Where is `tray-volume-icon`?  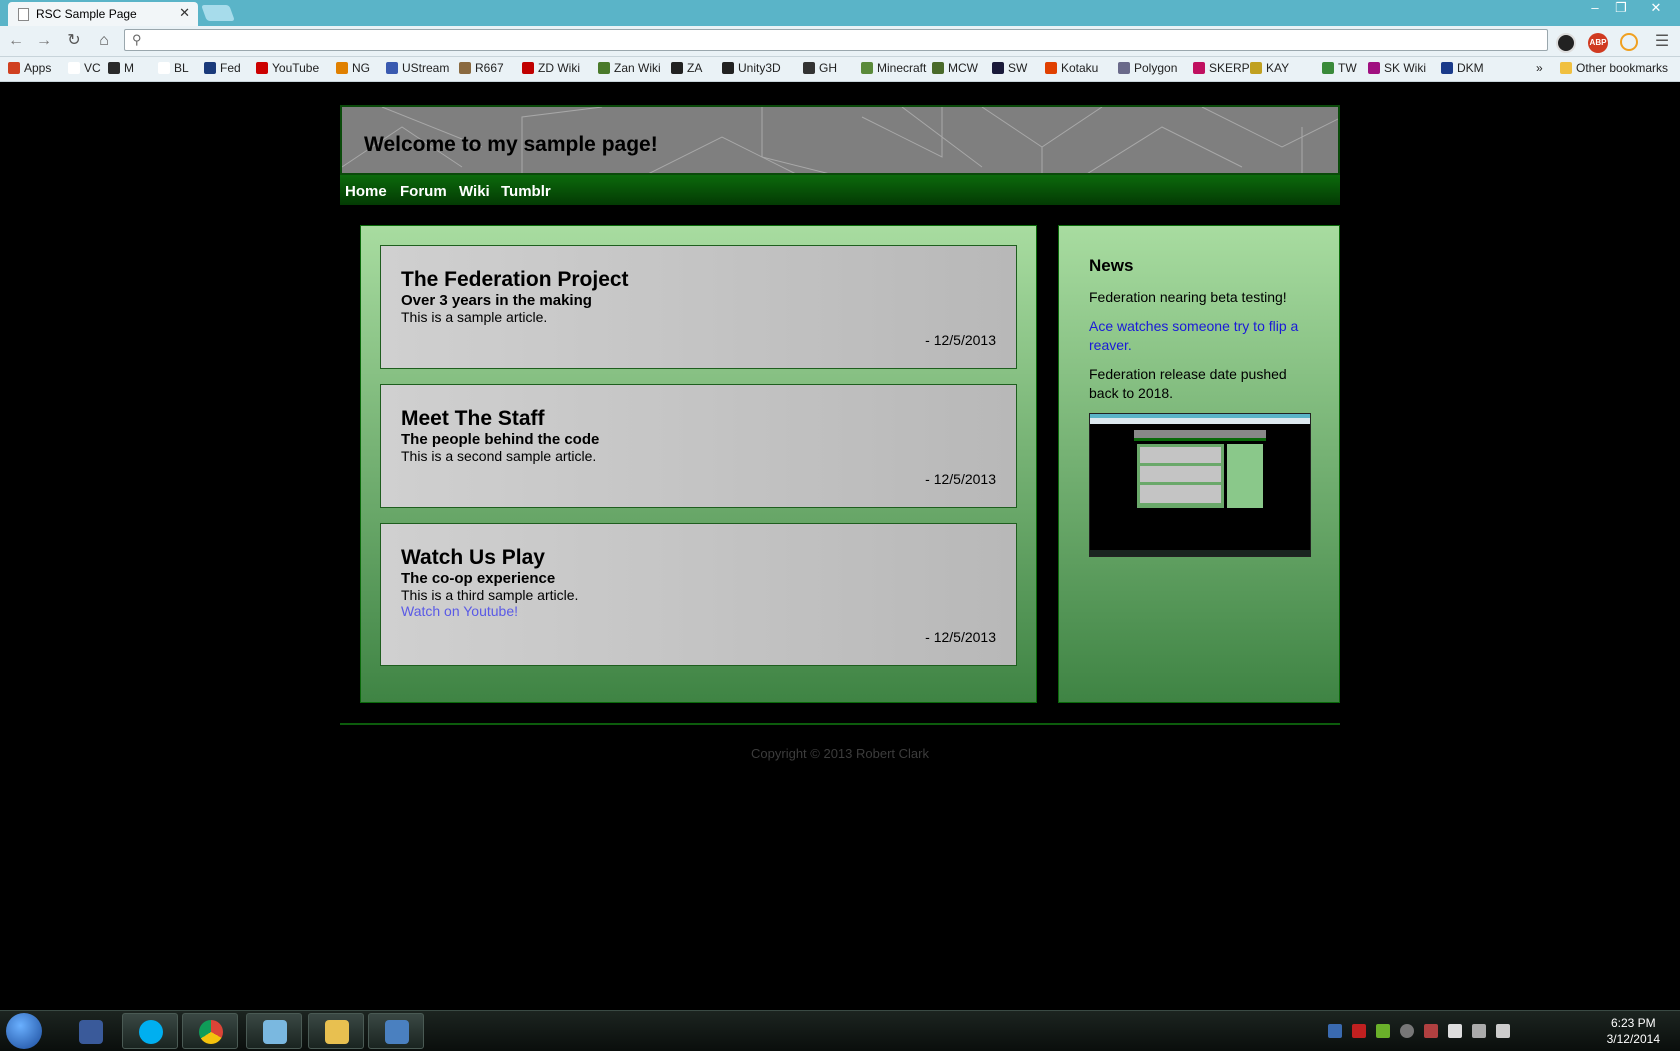 tray-volume-icon is located at coordinates (1503, 1031).